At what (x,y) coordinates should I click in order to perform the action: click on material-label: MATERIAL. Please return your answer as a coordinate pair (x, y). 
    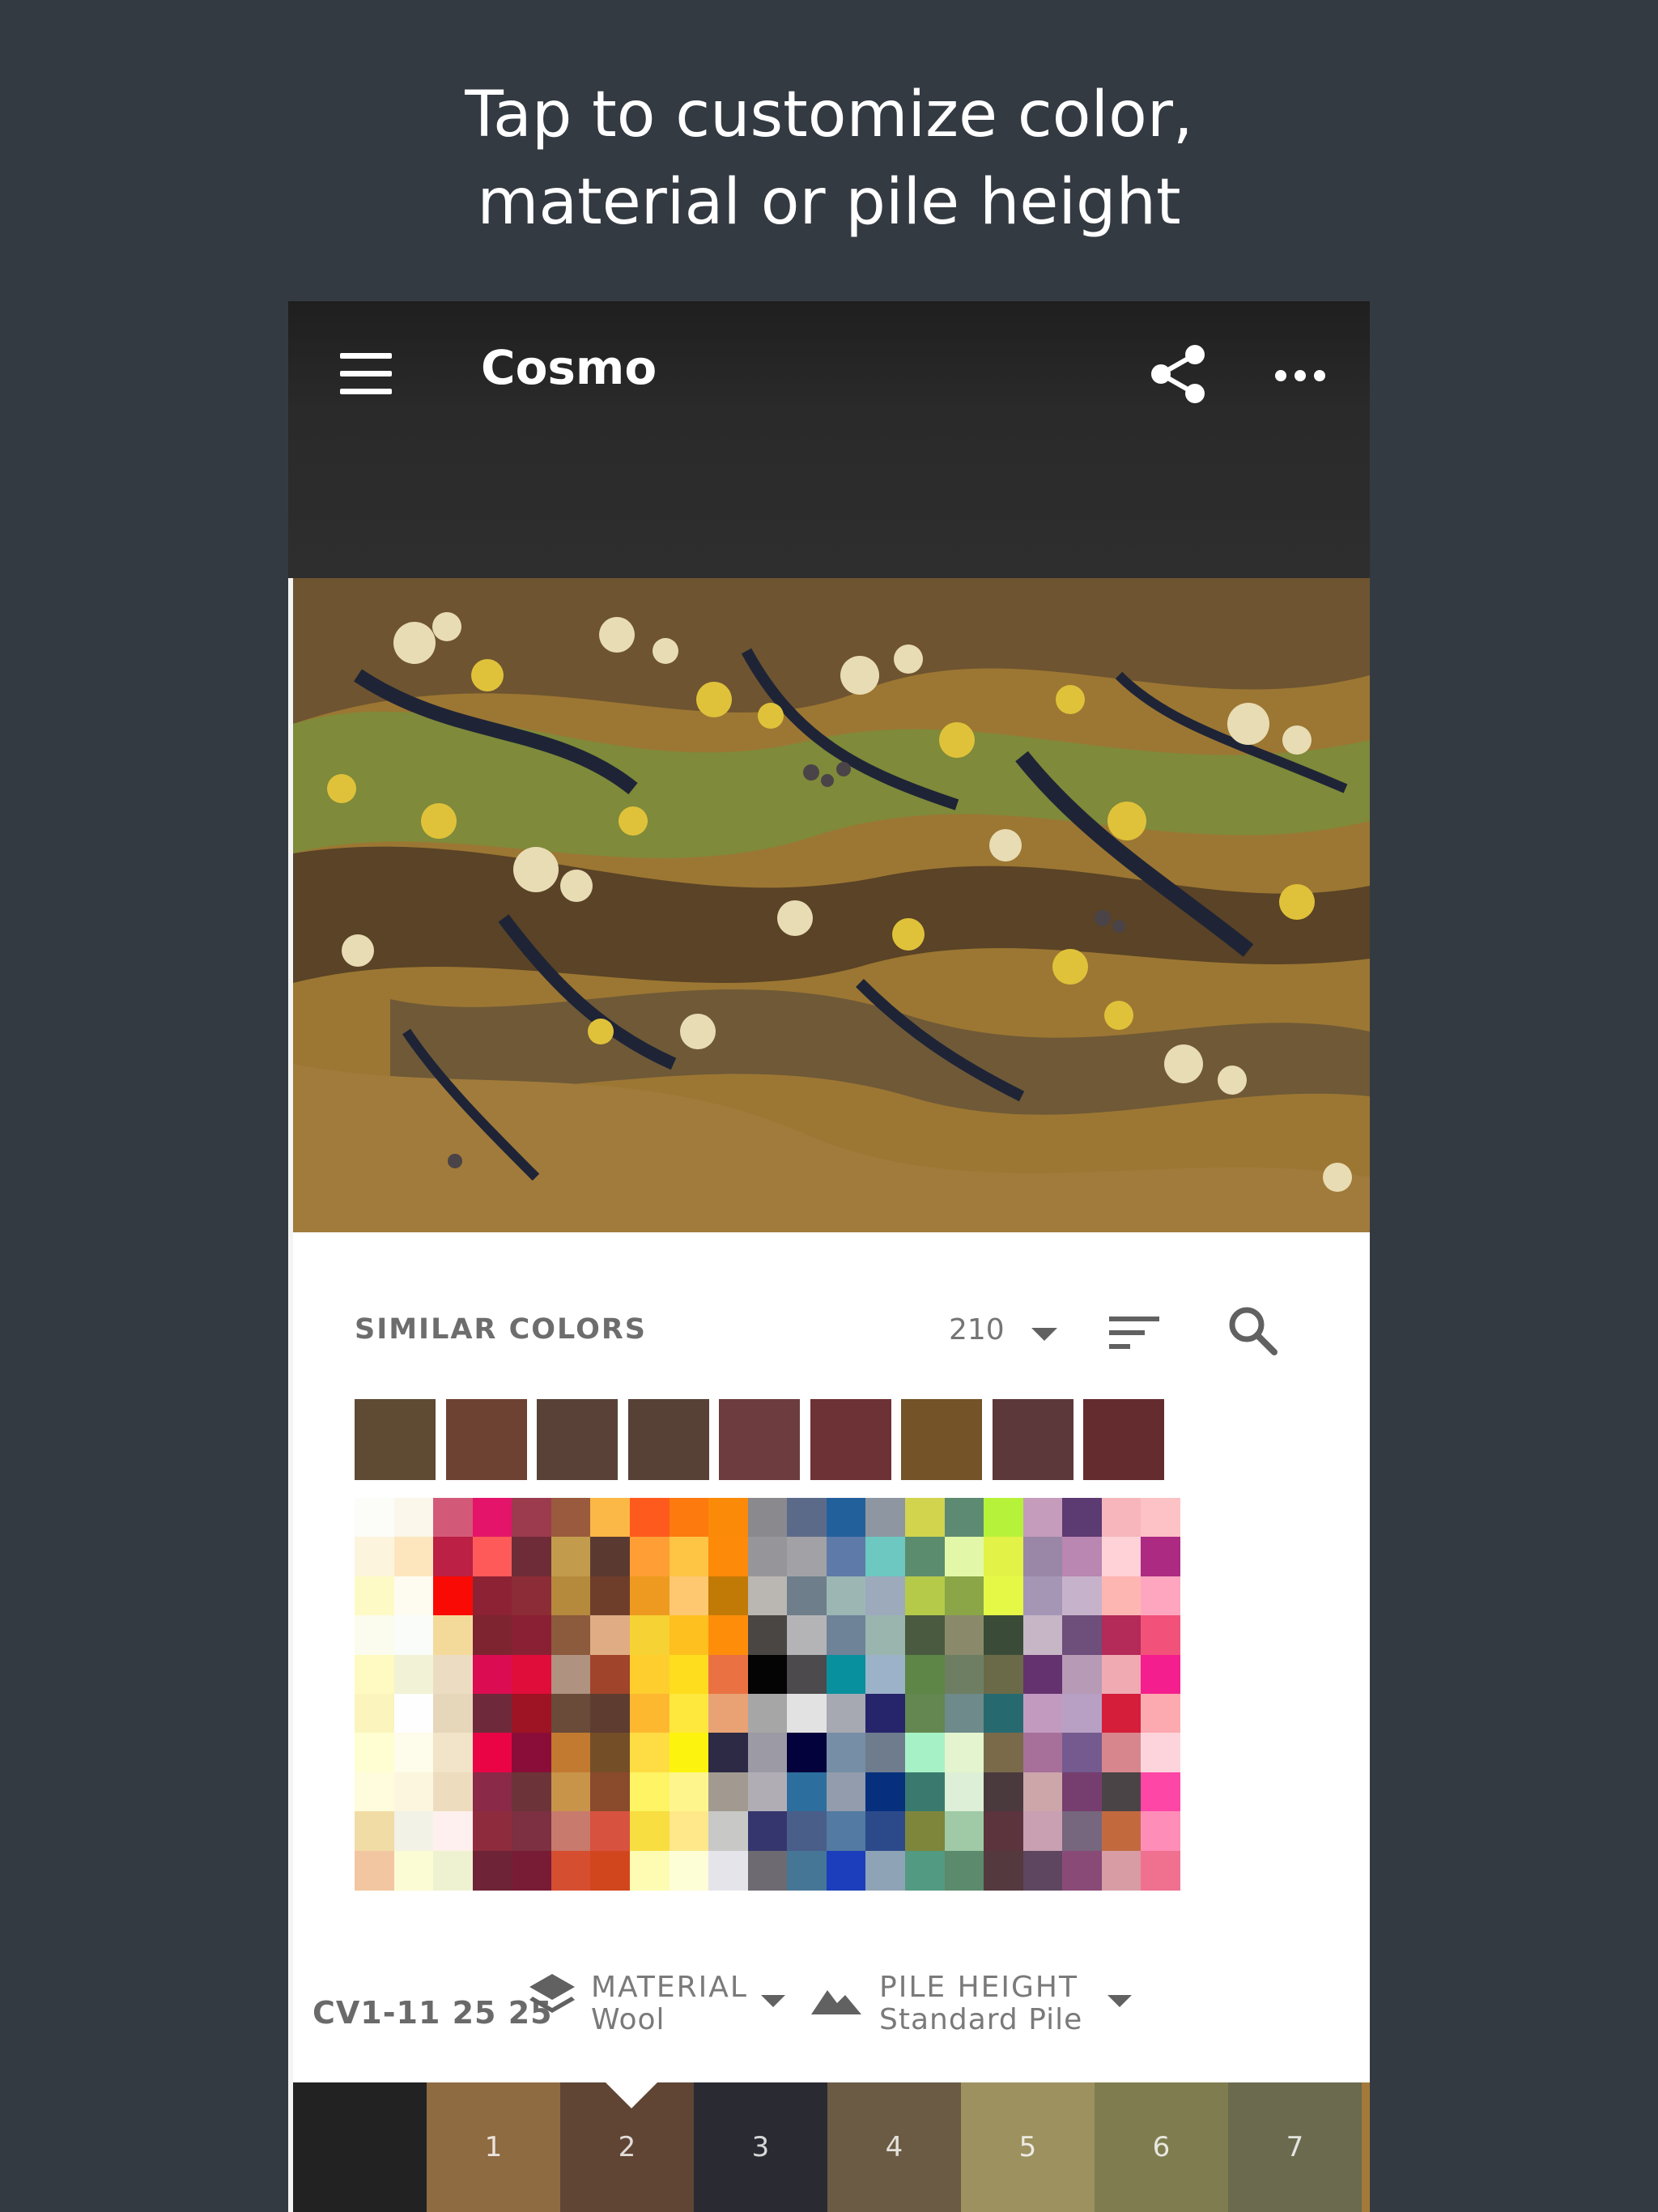
    Looking at the image, I should click on (669, 1988).